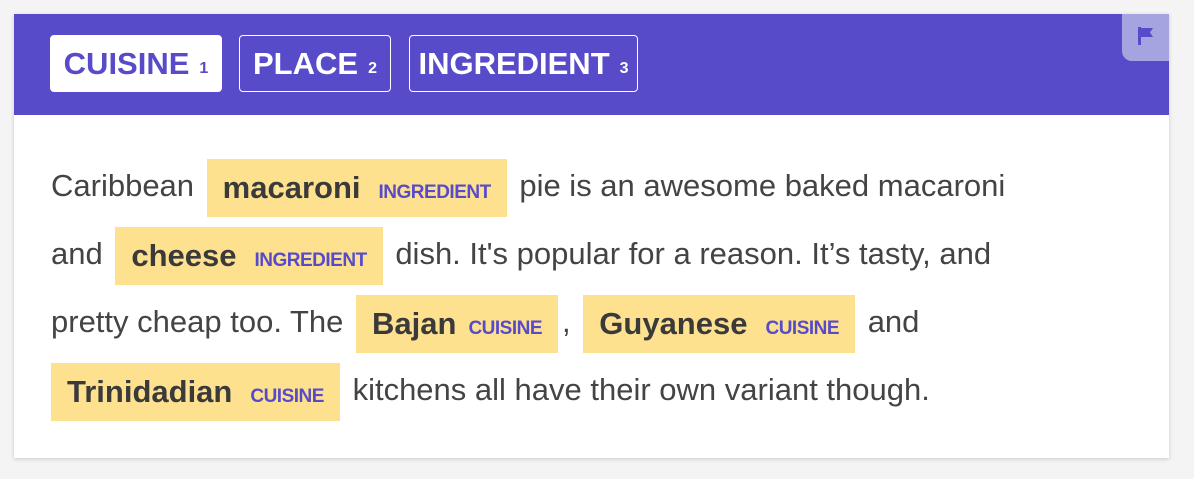  I want to click on tab-label: PLACE, so click(306, 63).